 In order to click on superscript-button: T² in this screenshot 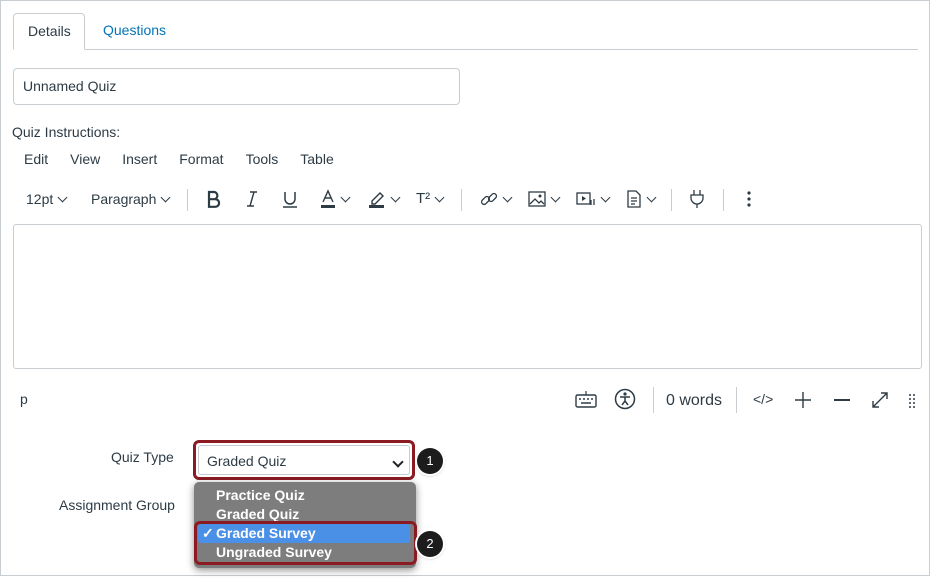, I will do `click(430, 199)`.